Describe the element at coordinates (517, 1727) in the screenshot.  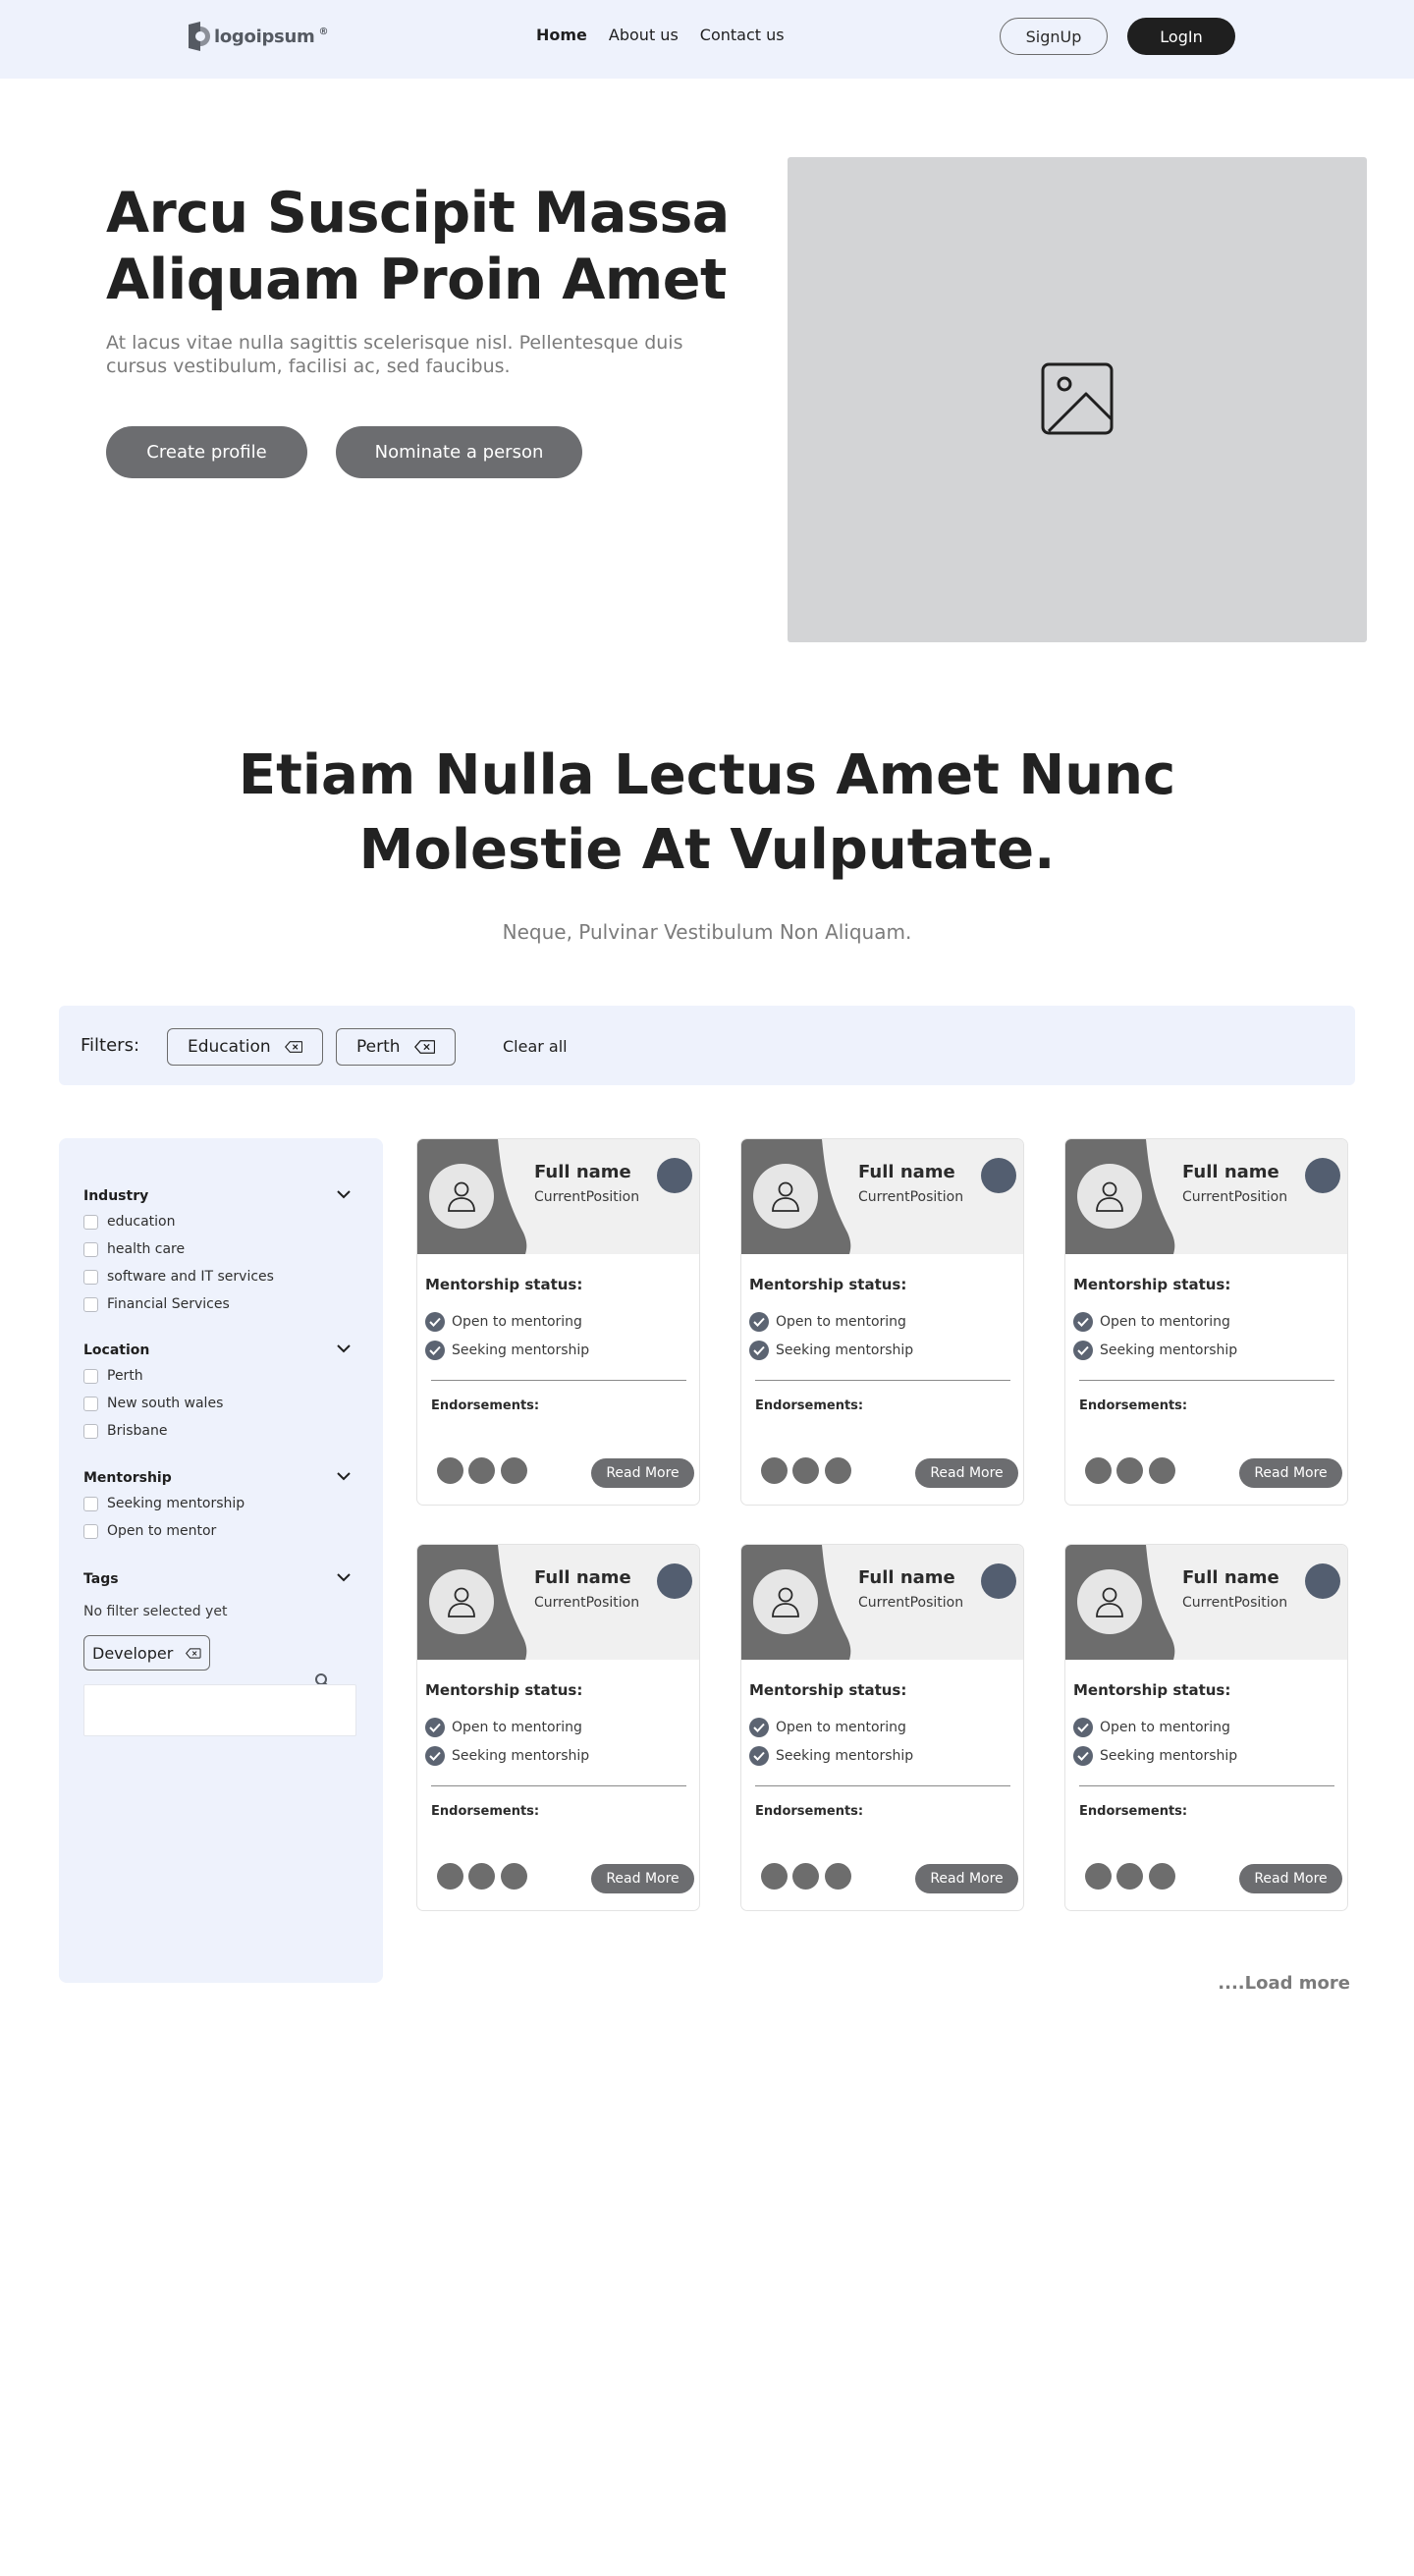
I see `check-label: Open to mentoring` at that location.